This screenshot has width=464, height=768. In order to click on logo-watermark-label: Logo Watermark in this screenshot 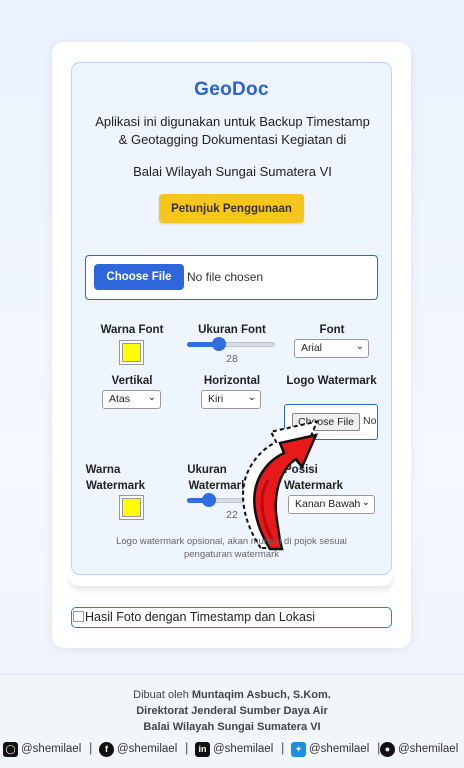, I will do `click(331, 381)`.